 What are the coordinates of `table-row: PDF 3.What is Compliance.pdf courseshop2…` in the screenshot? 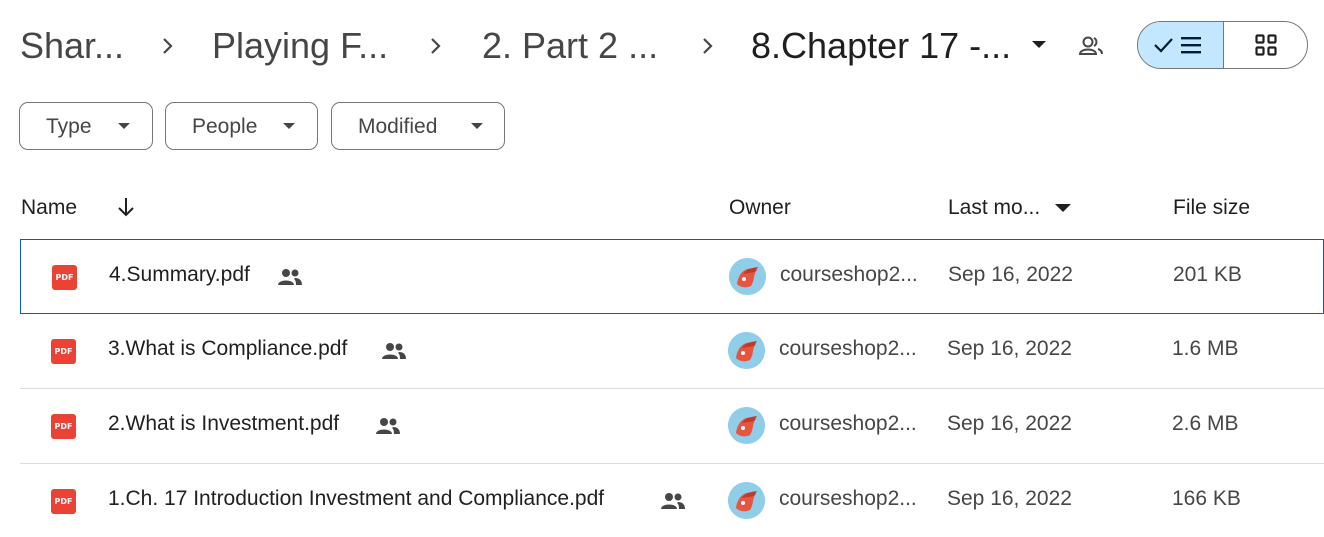 It's located at (672, 351).